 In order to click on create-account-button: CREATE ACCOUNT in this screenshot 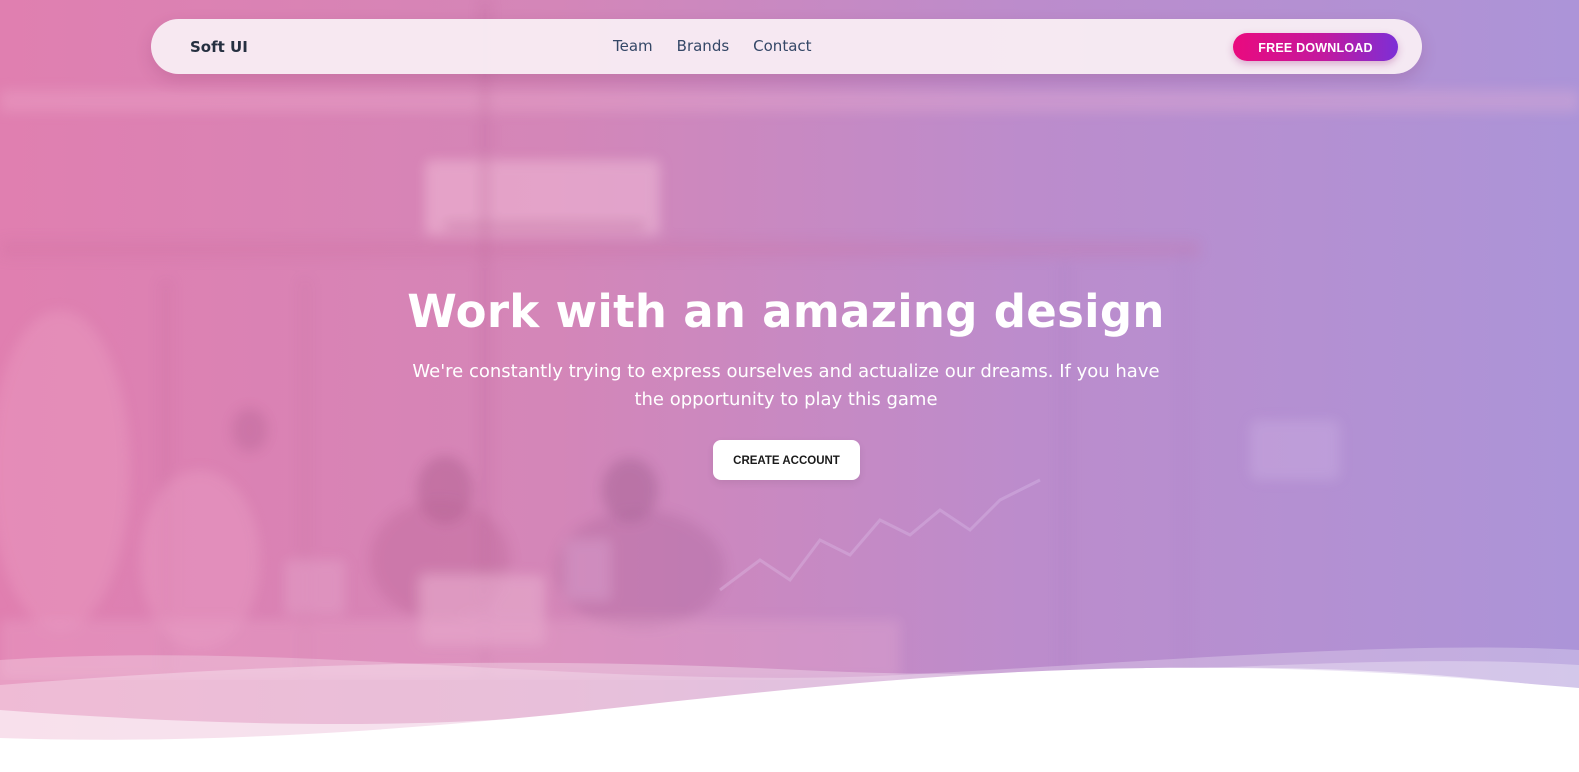, I will do `click(786, 460)`.